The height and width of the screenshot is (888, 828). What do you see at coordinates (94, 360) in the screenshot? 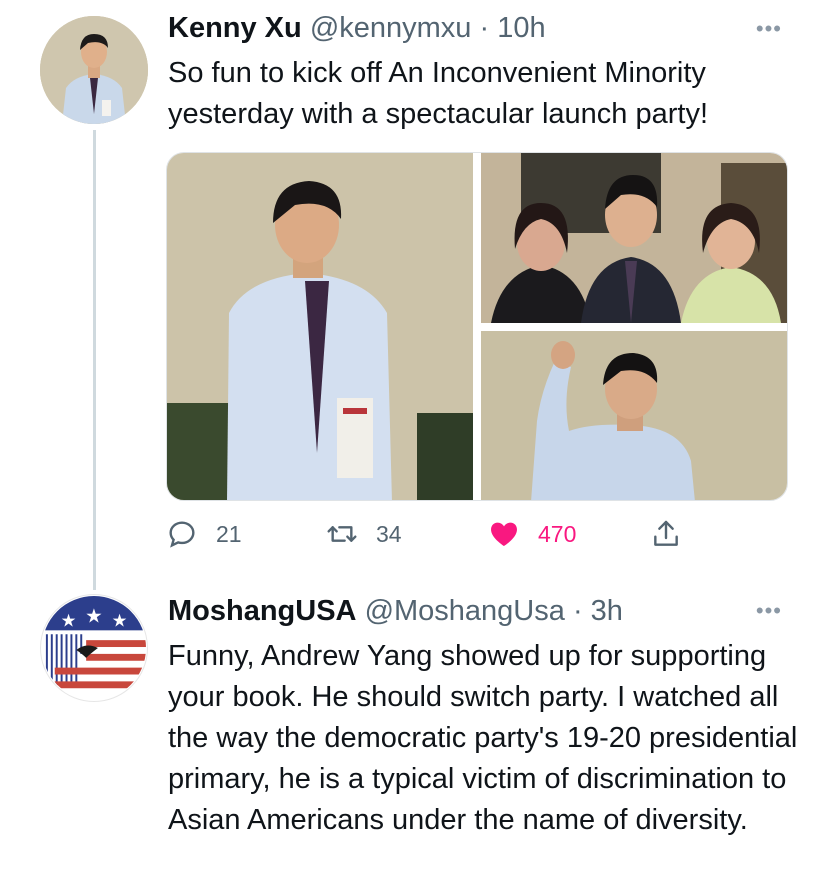
I see `thread-connector-line` at bounding box center [94, 360].